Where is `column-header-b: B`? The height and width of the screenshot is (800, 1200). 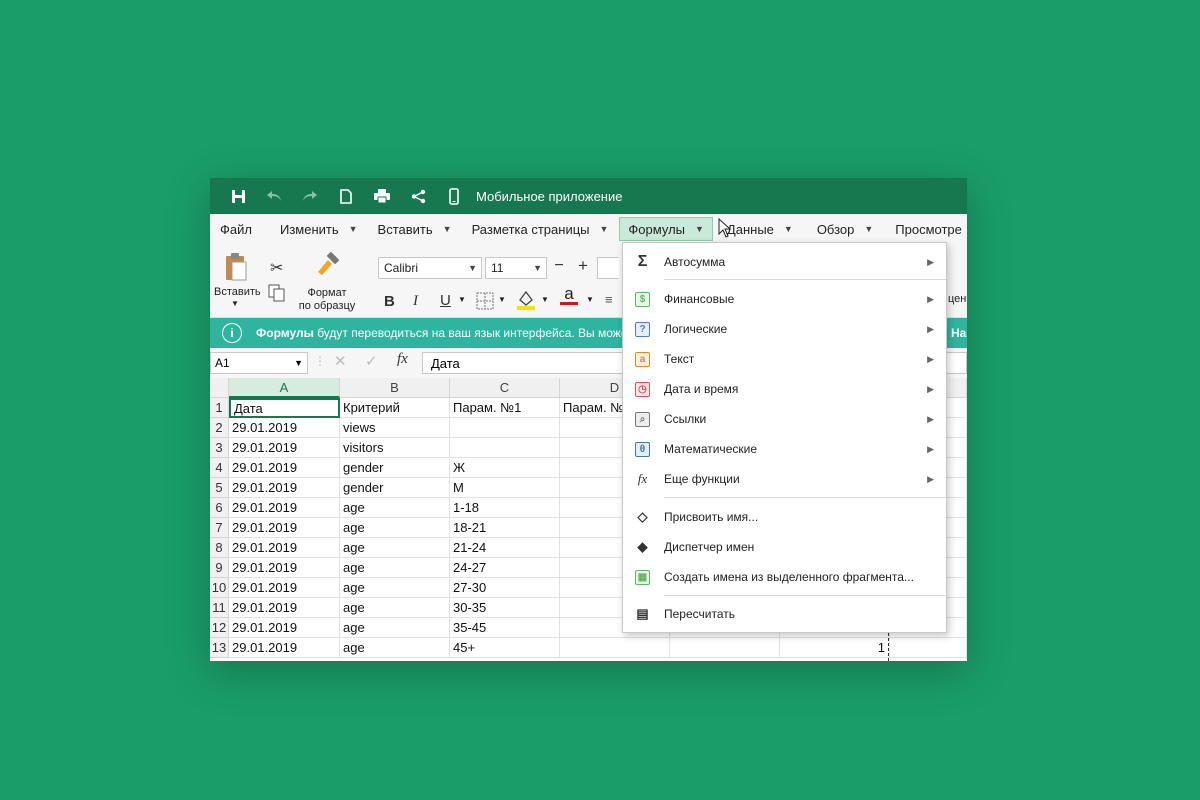 column-header-b: B is located at coordinates (395, 388).